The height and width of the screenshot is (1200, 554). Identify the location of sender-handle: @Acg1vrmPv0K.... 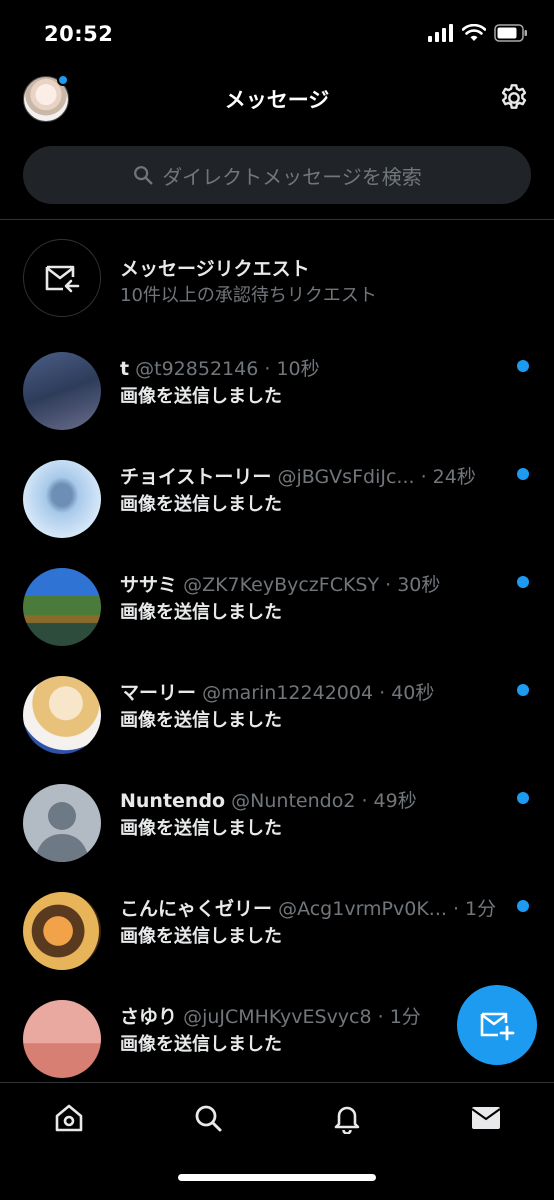
(362, 909).